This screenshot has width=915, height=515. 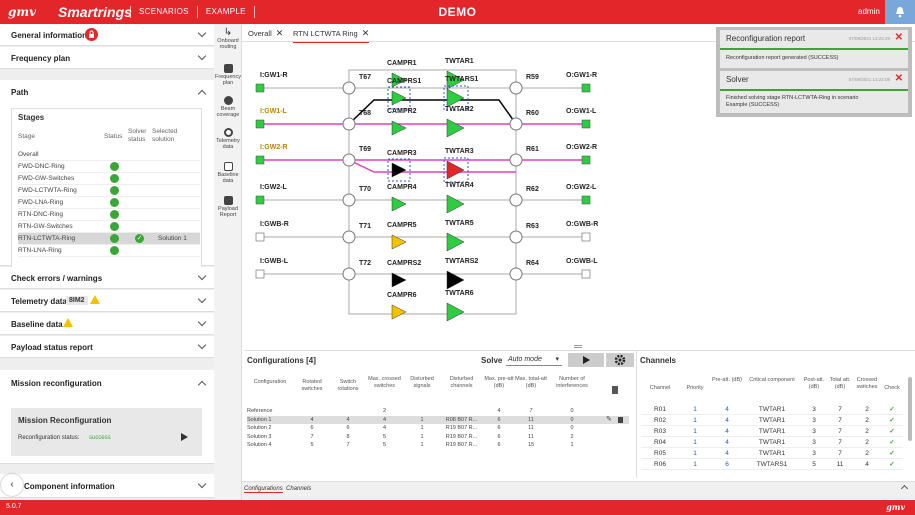 I want to click on stages-header-solver: Solver status, so click(x=137, y=135).